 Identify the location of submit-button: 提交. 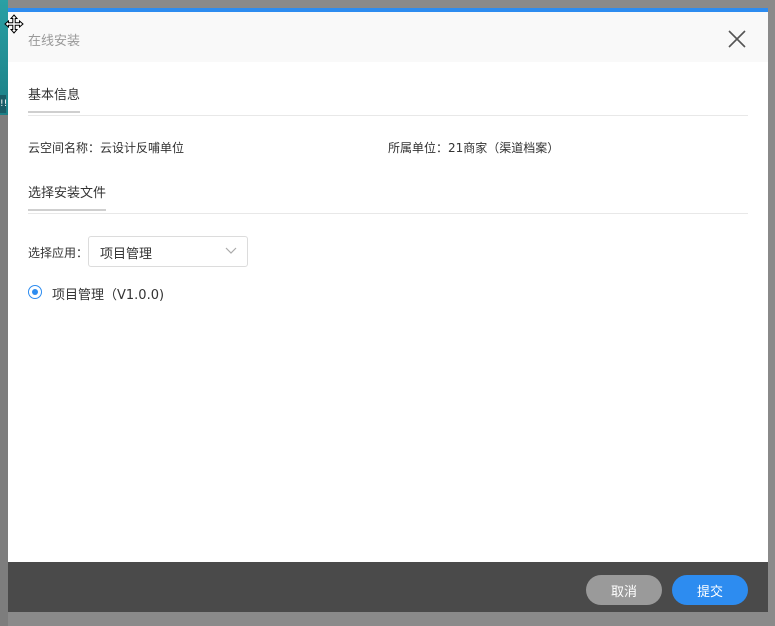
(710, 590).